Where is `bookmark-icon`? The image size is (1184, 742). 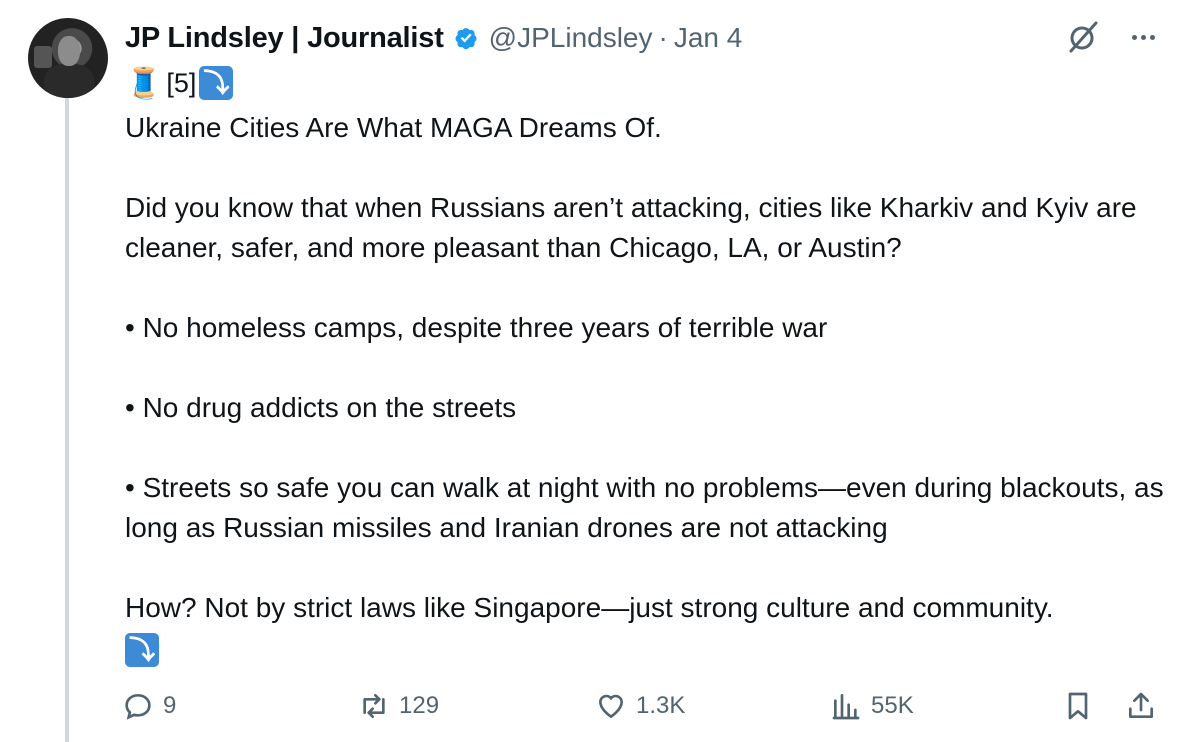 bookmark-icon is located at coordinates (1078, 706).